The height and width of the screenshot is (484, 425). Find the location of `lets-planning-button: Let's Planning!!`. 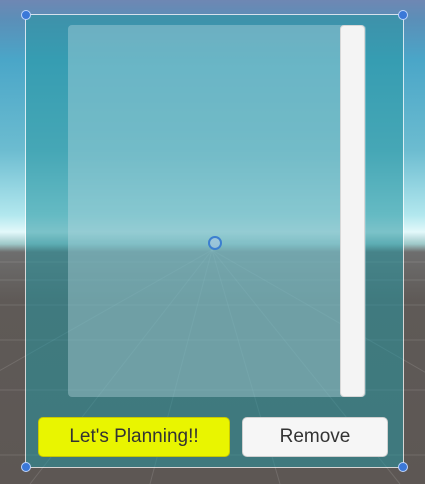

lets-planning-button: Let's Planning!! is located at coordinates (134, 437).